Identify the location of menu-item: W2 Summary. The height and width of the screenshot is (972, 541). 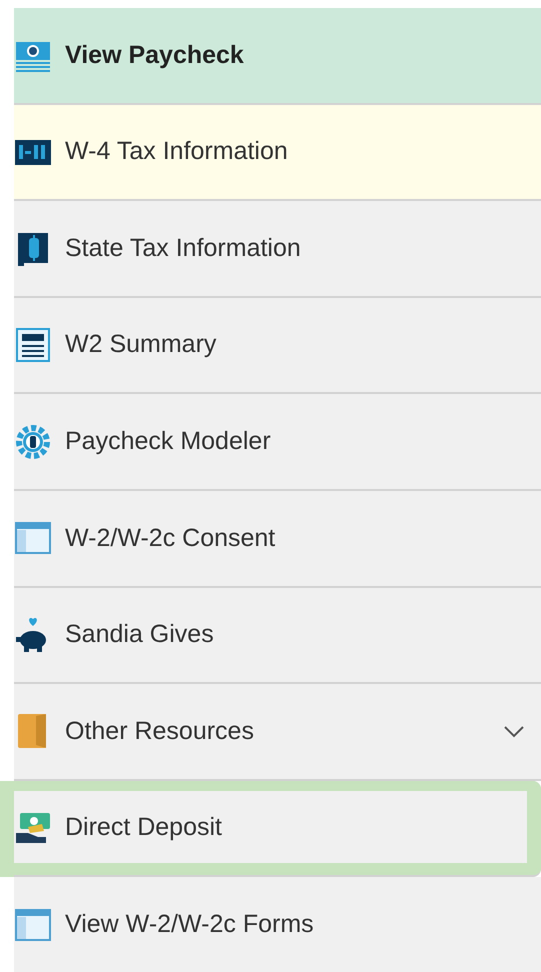
(277, 346).